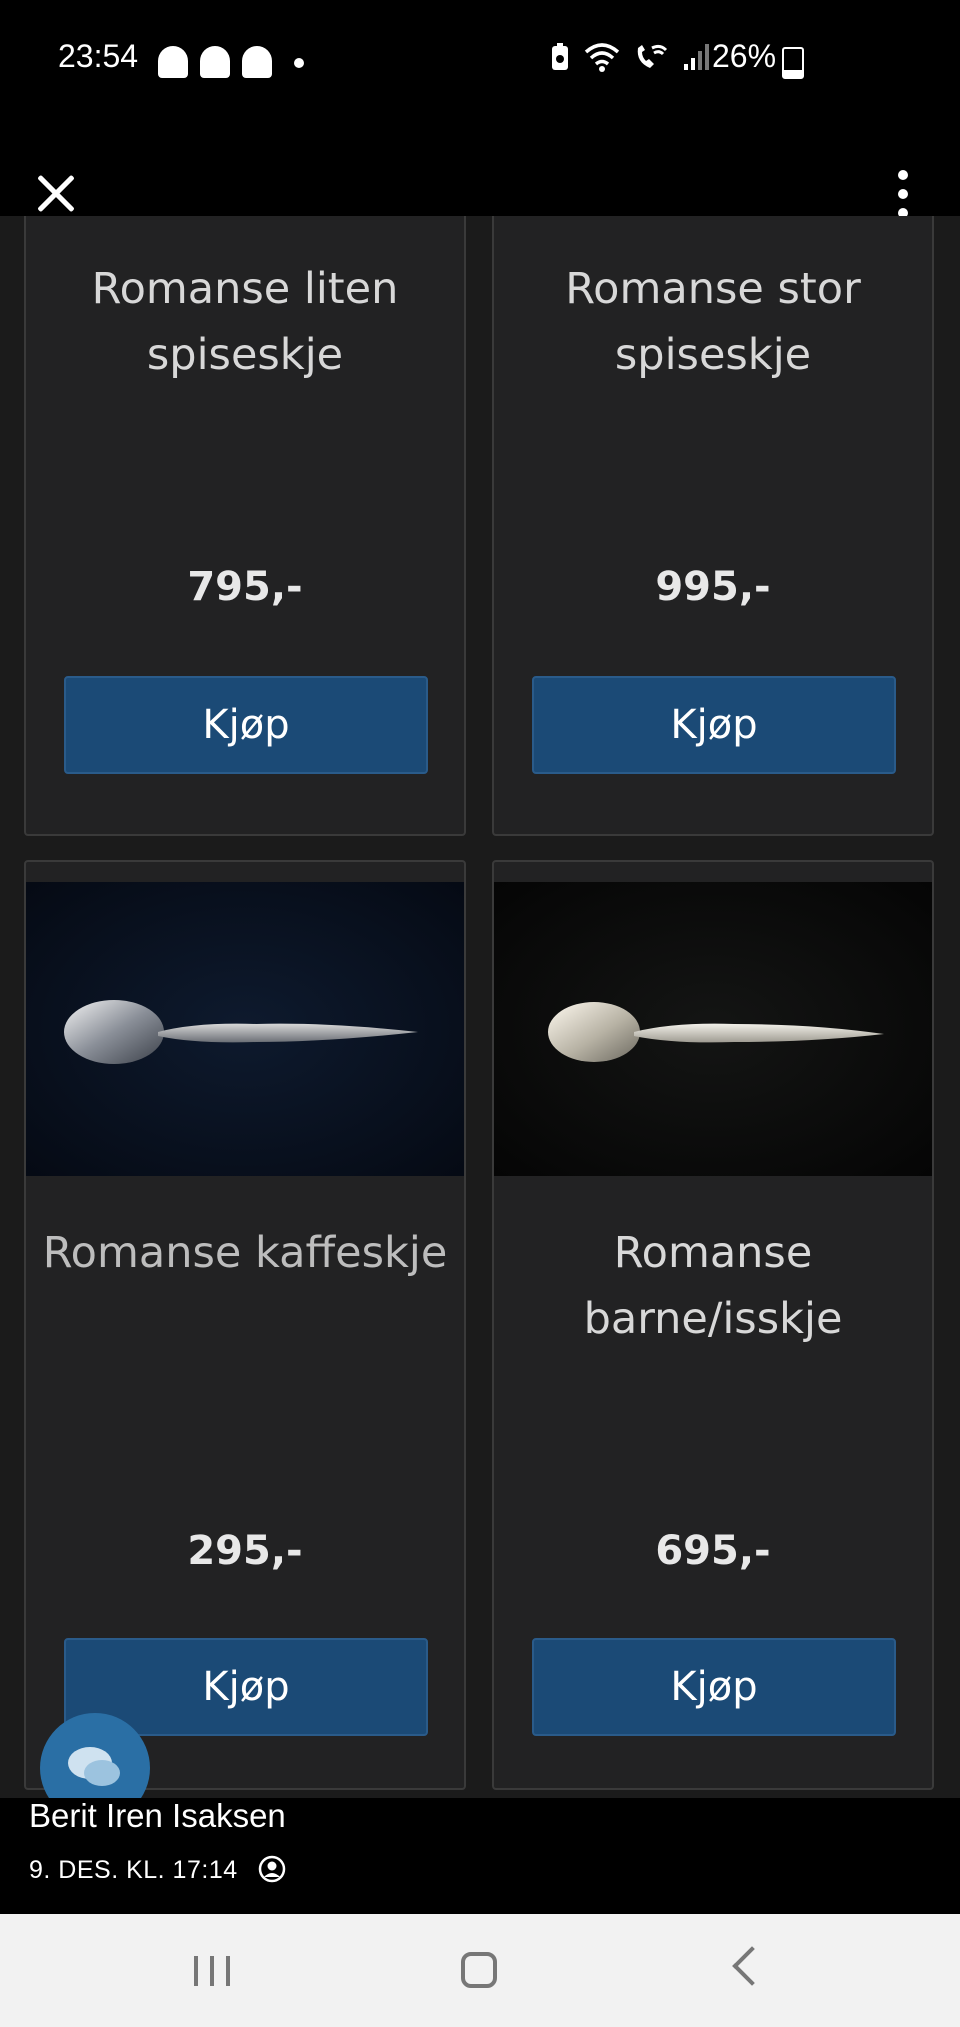 This screenshot has height=2027, width=960. I want to click on product-card: Romanse stor spiseskje 995,- Kjøp, so click(713, 526).